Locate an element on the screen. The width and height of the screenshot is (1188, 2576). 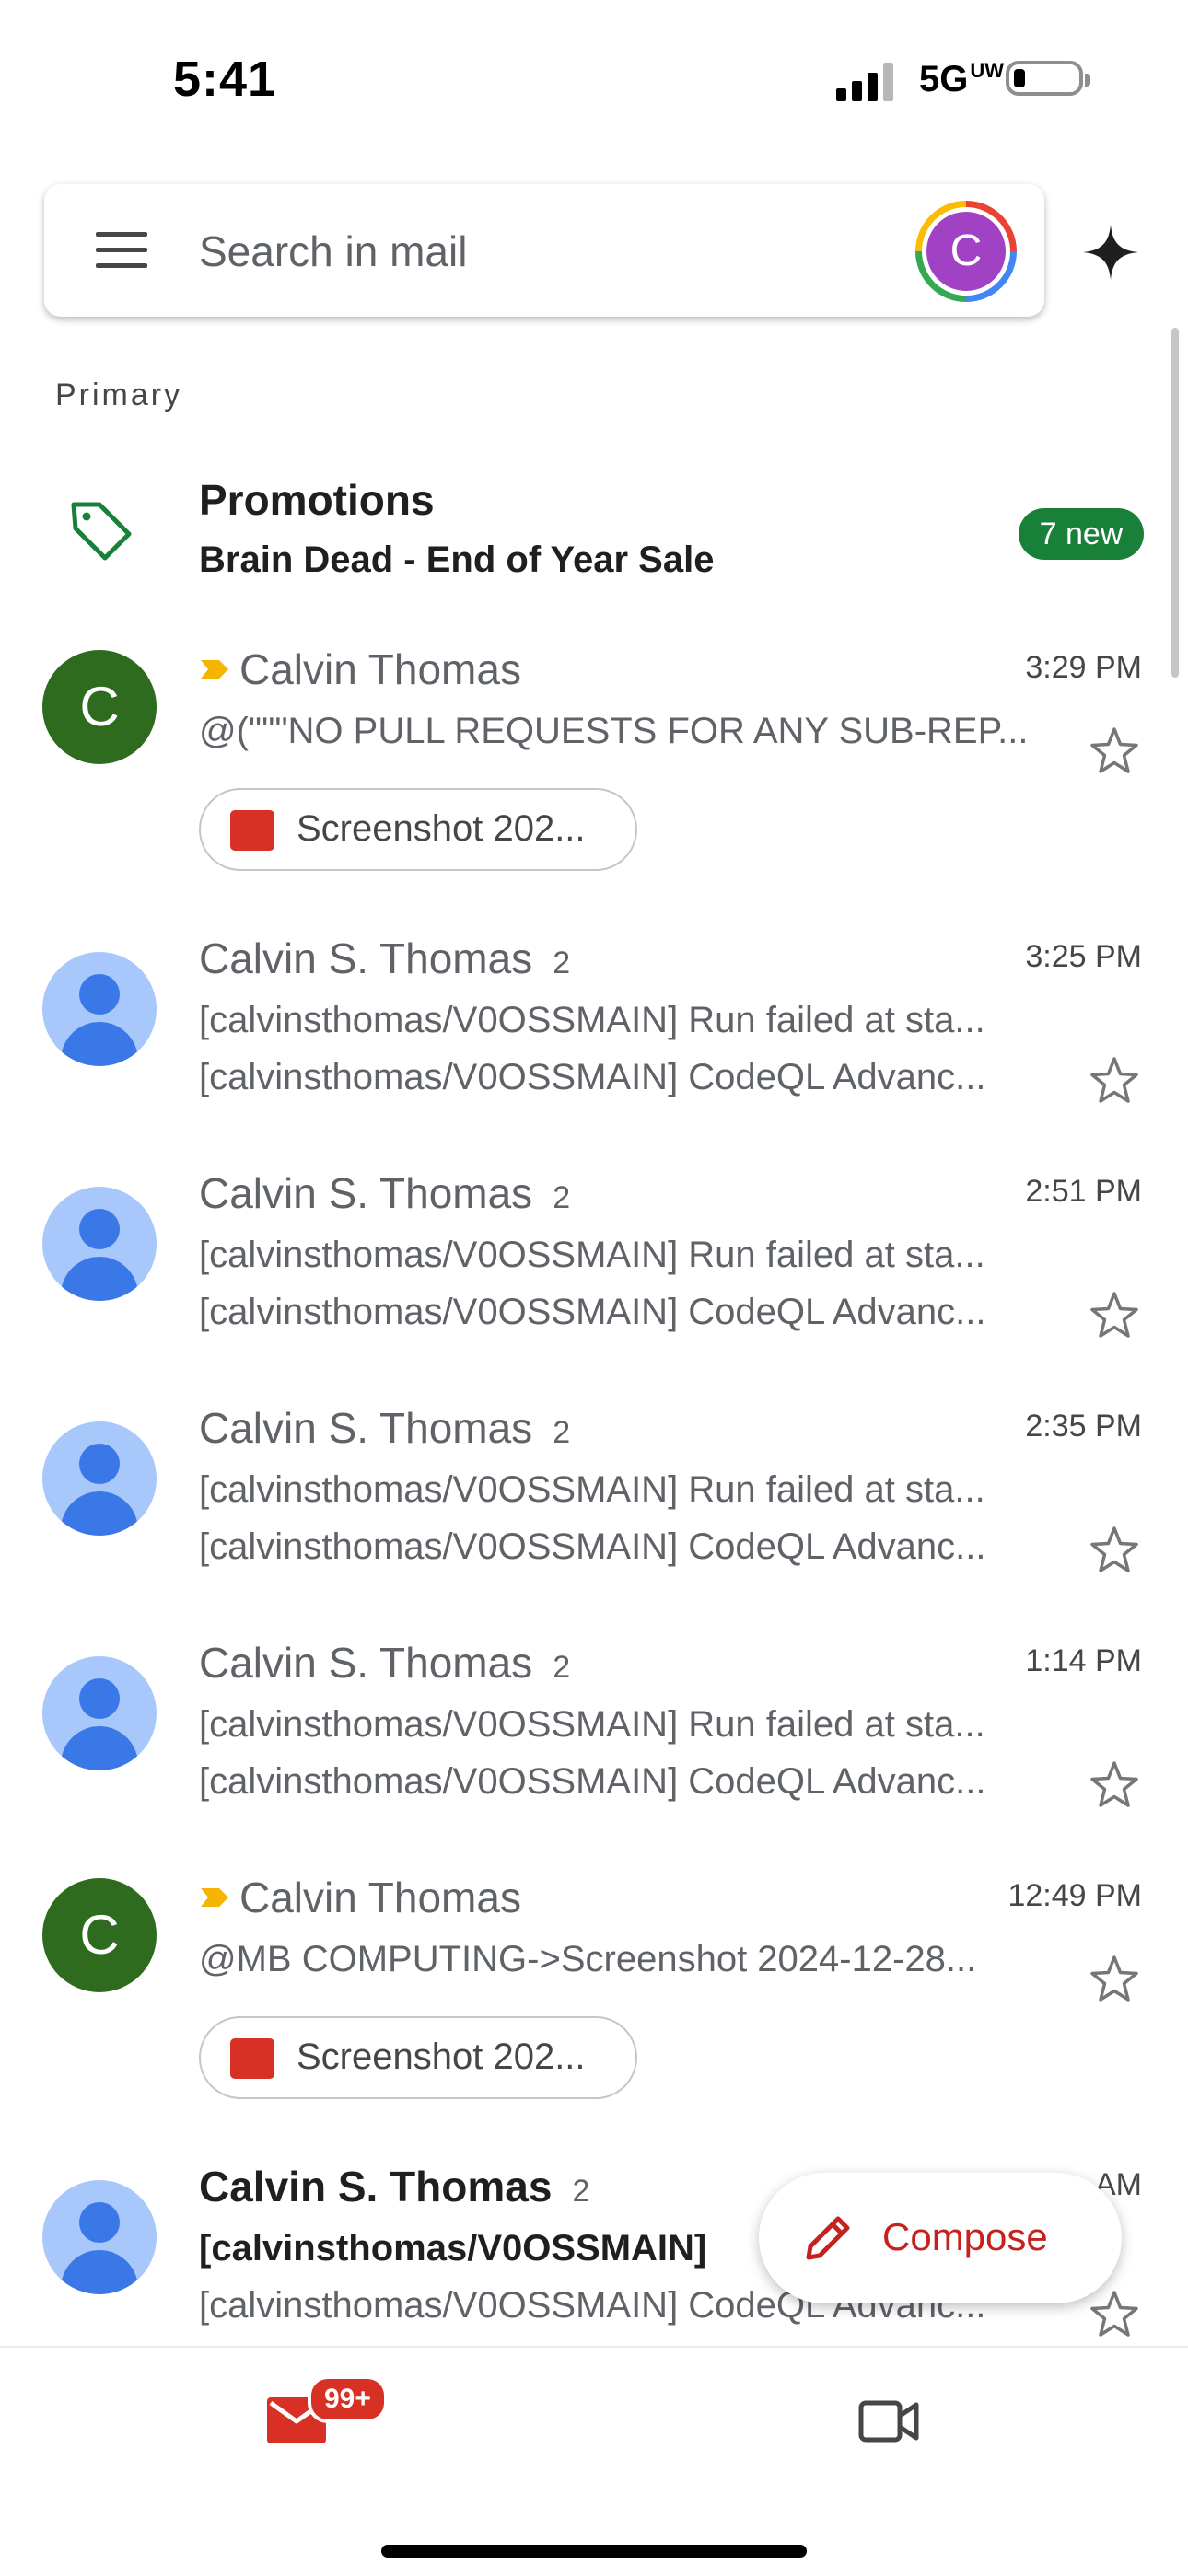
bottom-navigation: 99+ is located at coordinates (594, 2461).